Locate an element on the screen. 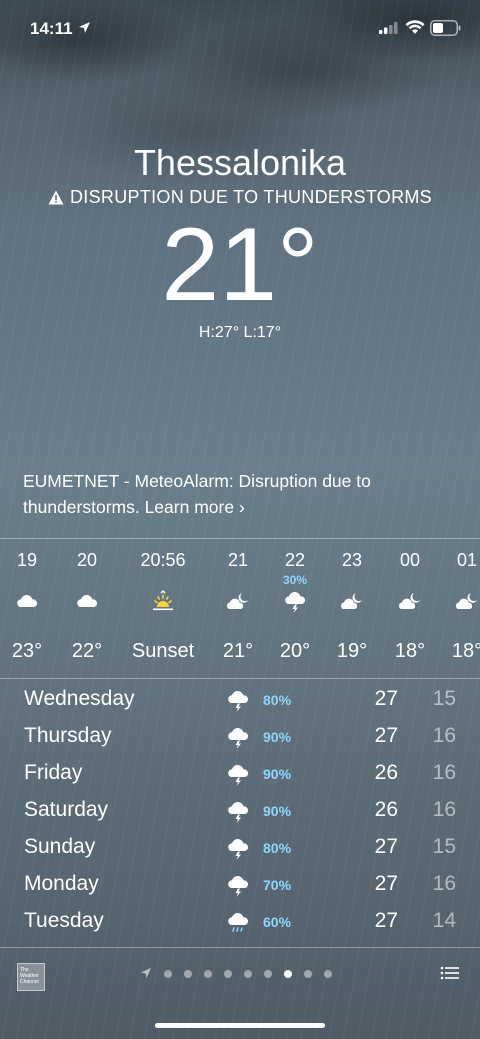  status-bar: 14:11 is located at coordinates (240, 28).